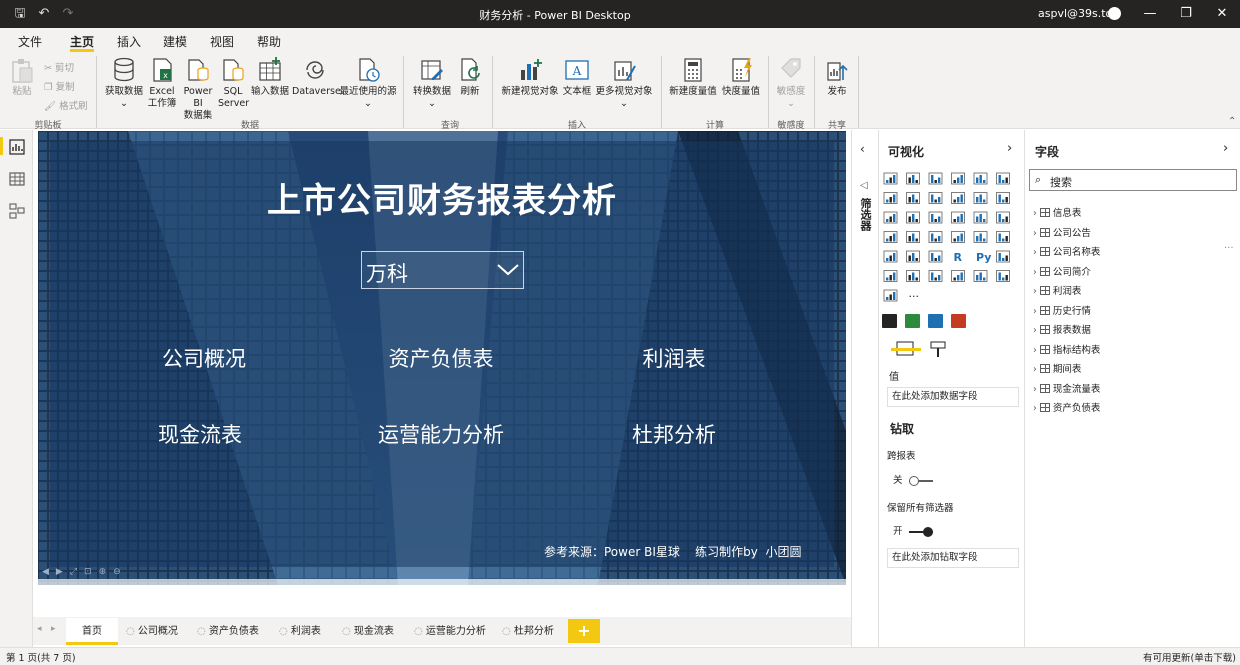  Describe the element at coordinates (17, 147) in the screenshot. I see `report-view-icon` at that location.